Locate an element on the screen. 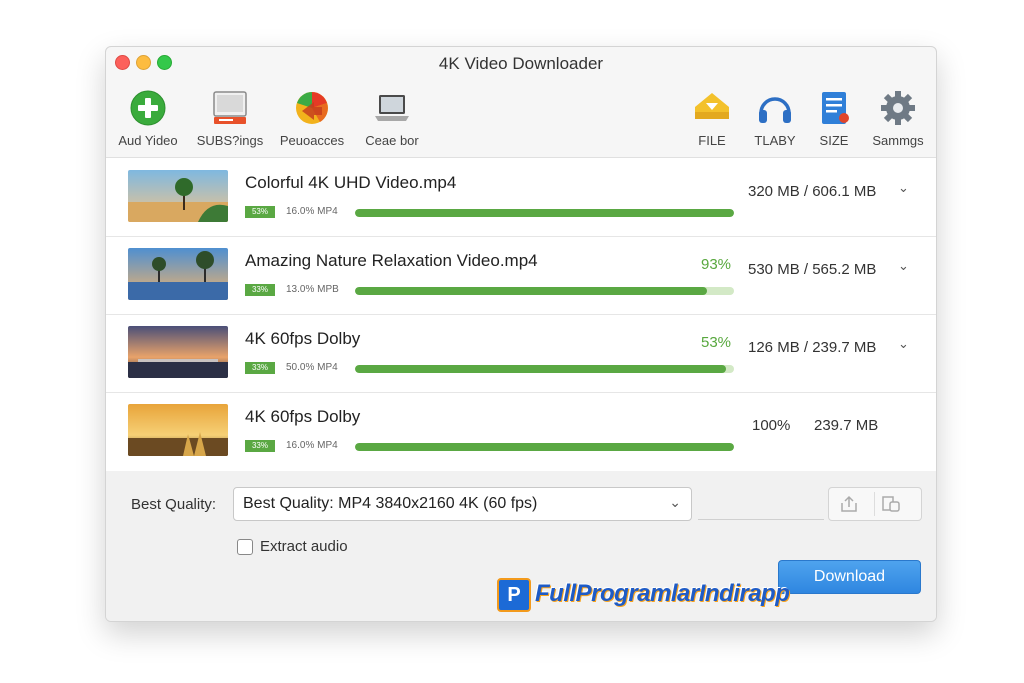 This screenshot has height=683, width=1024. share-icon is located at coordinates (849, 504).